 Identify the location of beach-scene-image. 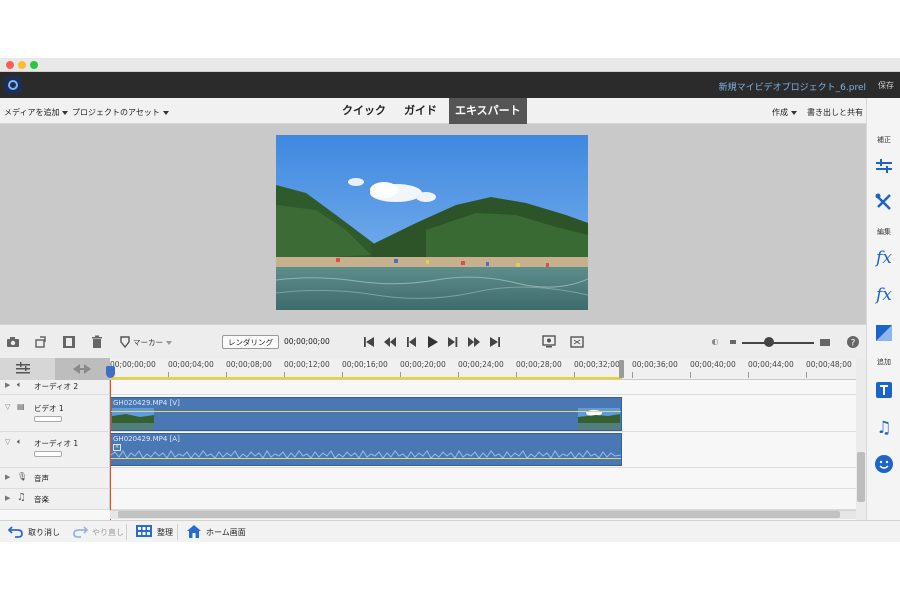
(432, 222).